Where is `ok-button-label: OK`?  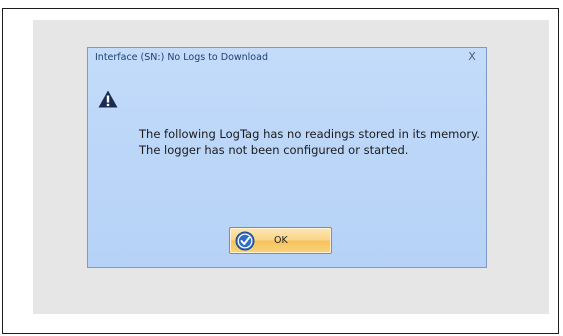 ok-button-label: OK is located at coordinates (281, 240).